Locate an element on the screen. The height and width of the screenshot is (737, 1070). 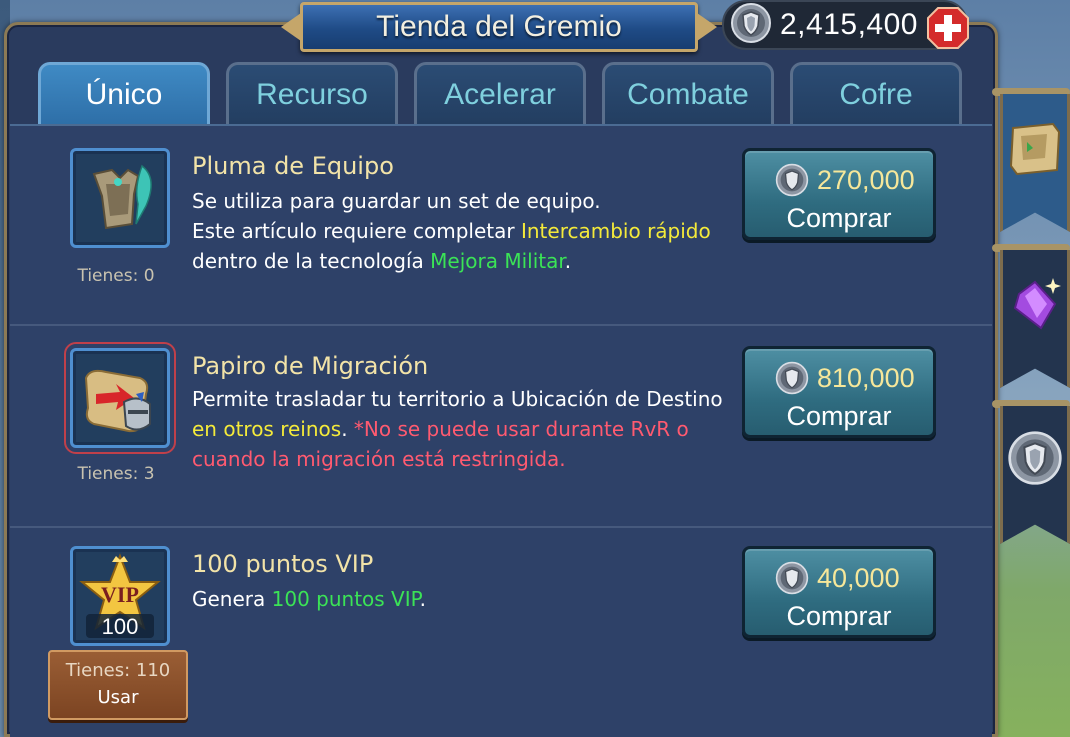
category-tabs: Único Recurso Acelerar Combate Cofre is located at coordinates (503, 93).